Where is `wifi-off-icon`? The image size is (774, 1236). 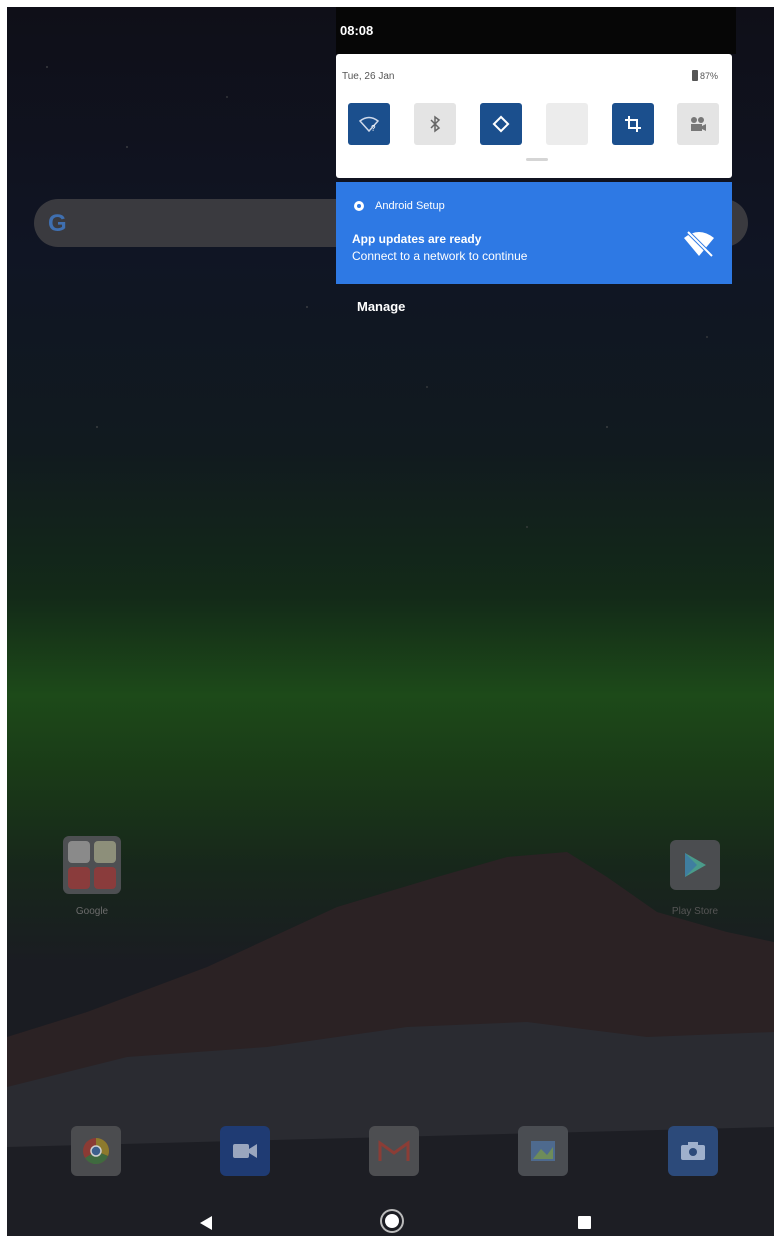
wifi-off-icon is located at coordinates (699, 244).